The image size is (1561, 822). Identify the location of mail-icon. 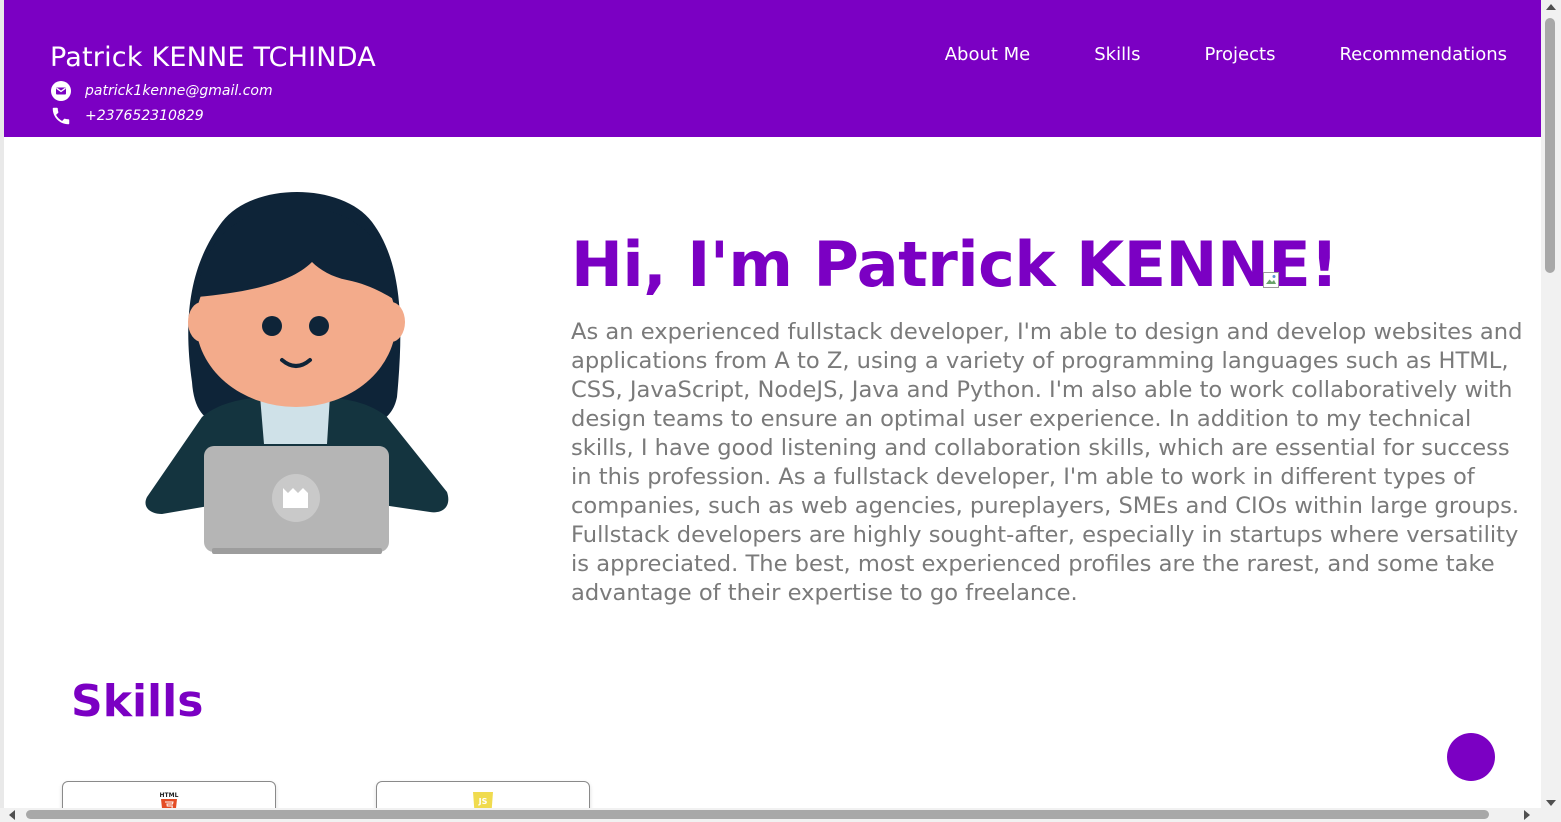
(61, 91).